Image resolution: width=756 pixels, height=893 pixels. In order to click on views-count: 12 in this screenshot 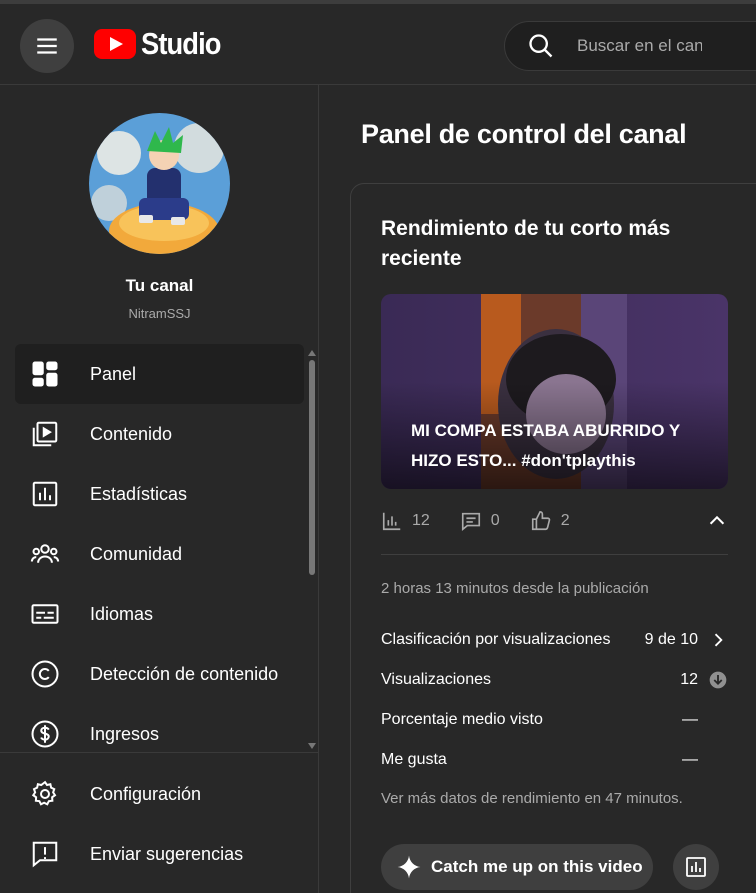, I will do `click(421, 520)`.